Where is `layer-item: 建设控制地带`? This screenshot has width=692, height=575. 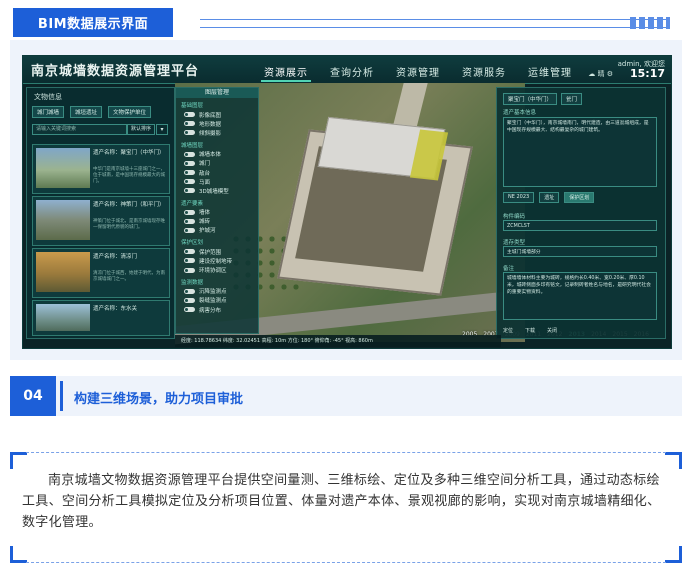 layer-item: 建设控制地带 is located at coordinates (217, 260).